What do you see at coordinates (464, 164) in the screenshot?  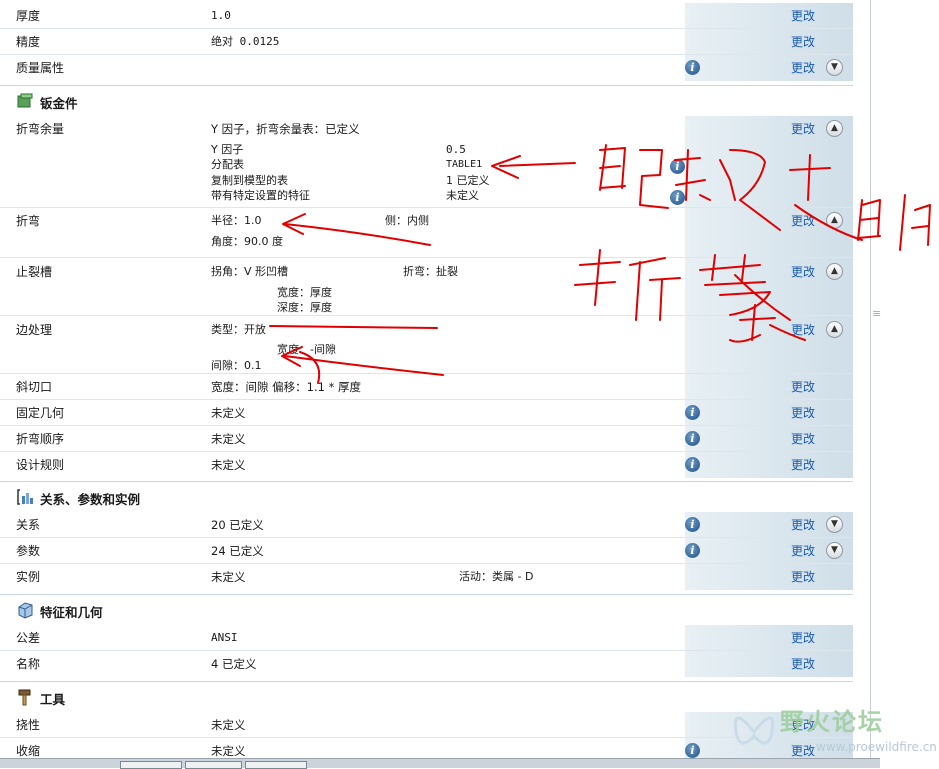 I see `detail-value: TABLE1` at bounding box center [464, 164].